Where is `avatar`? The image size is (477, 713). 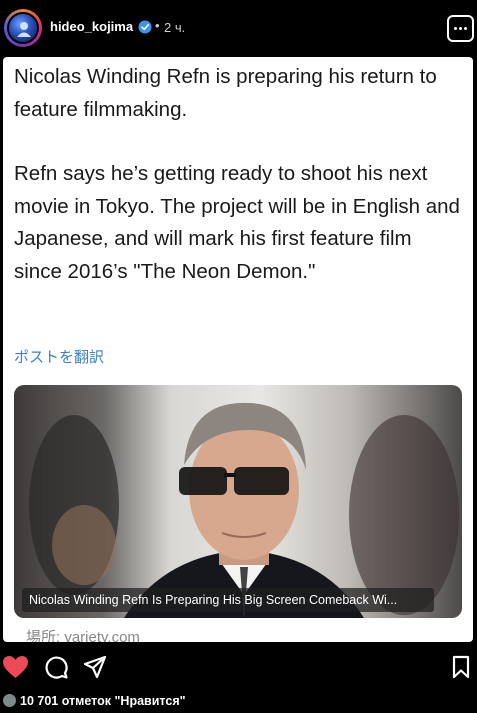 avatar is located at coordinates (23, 28).